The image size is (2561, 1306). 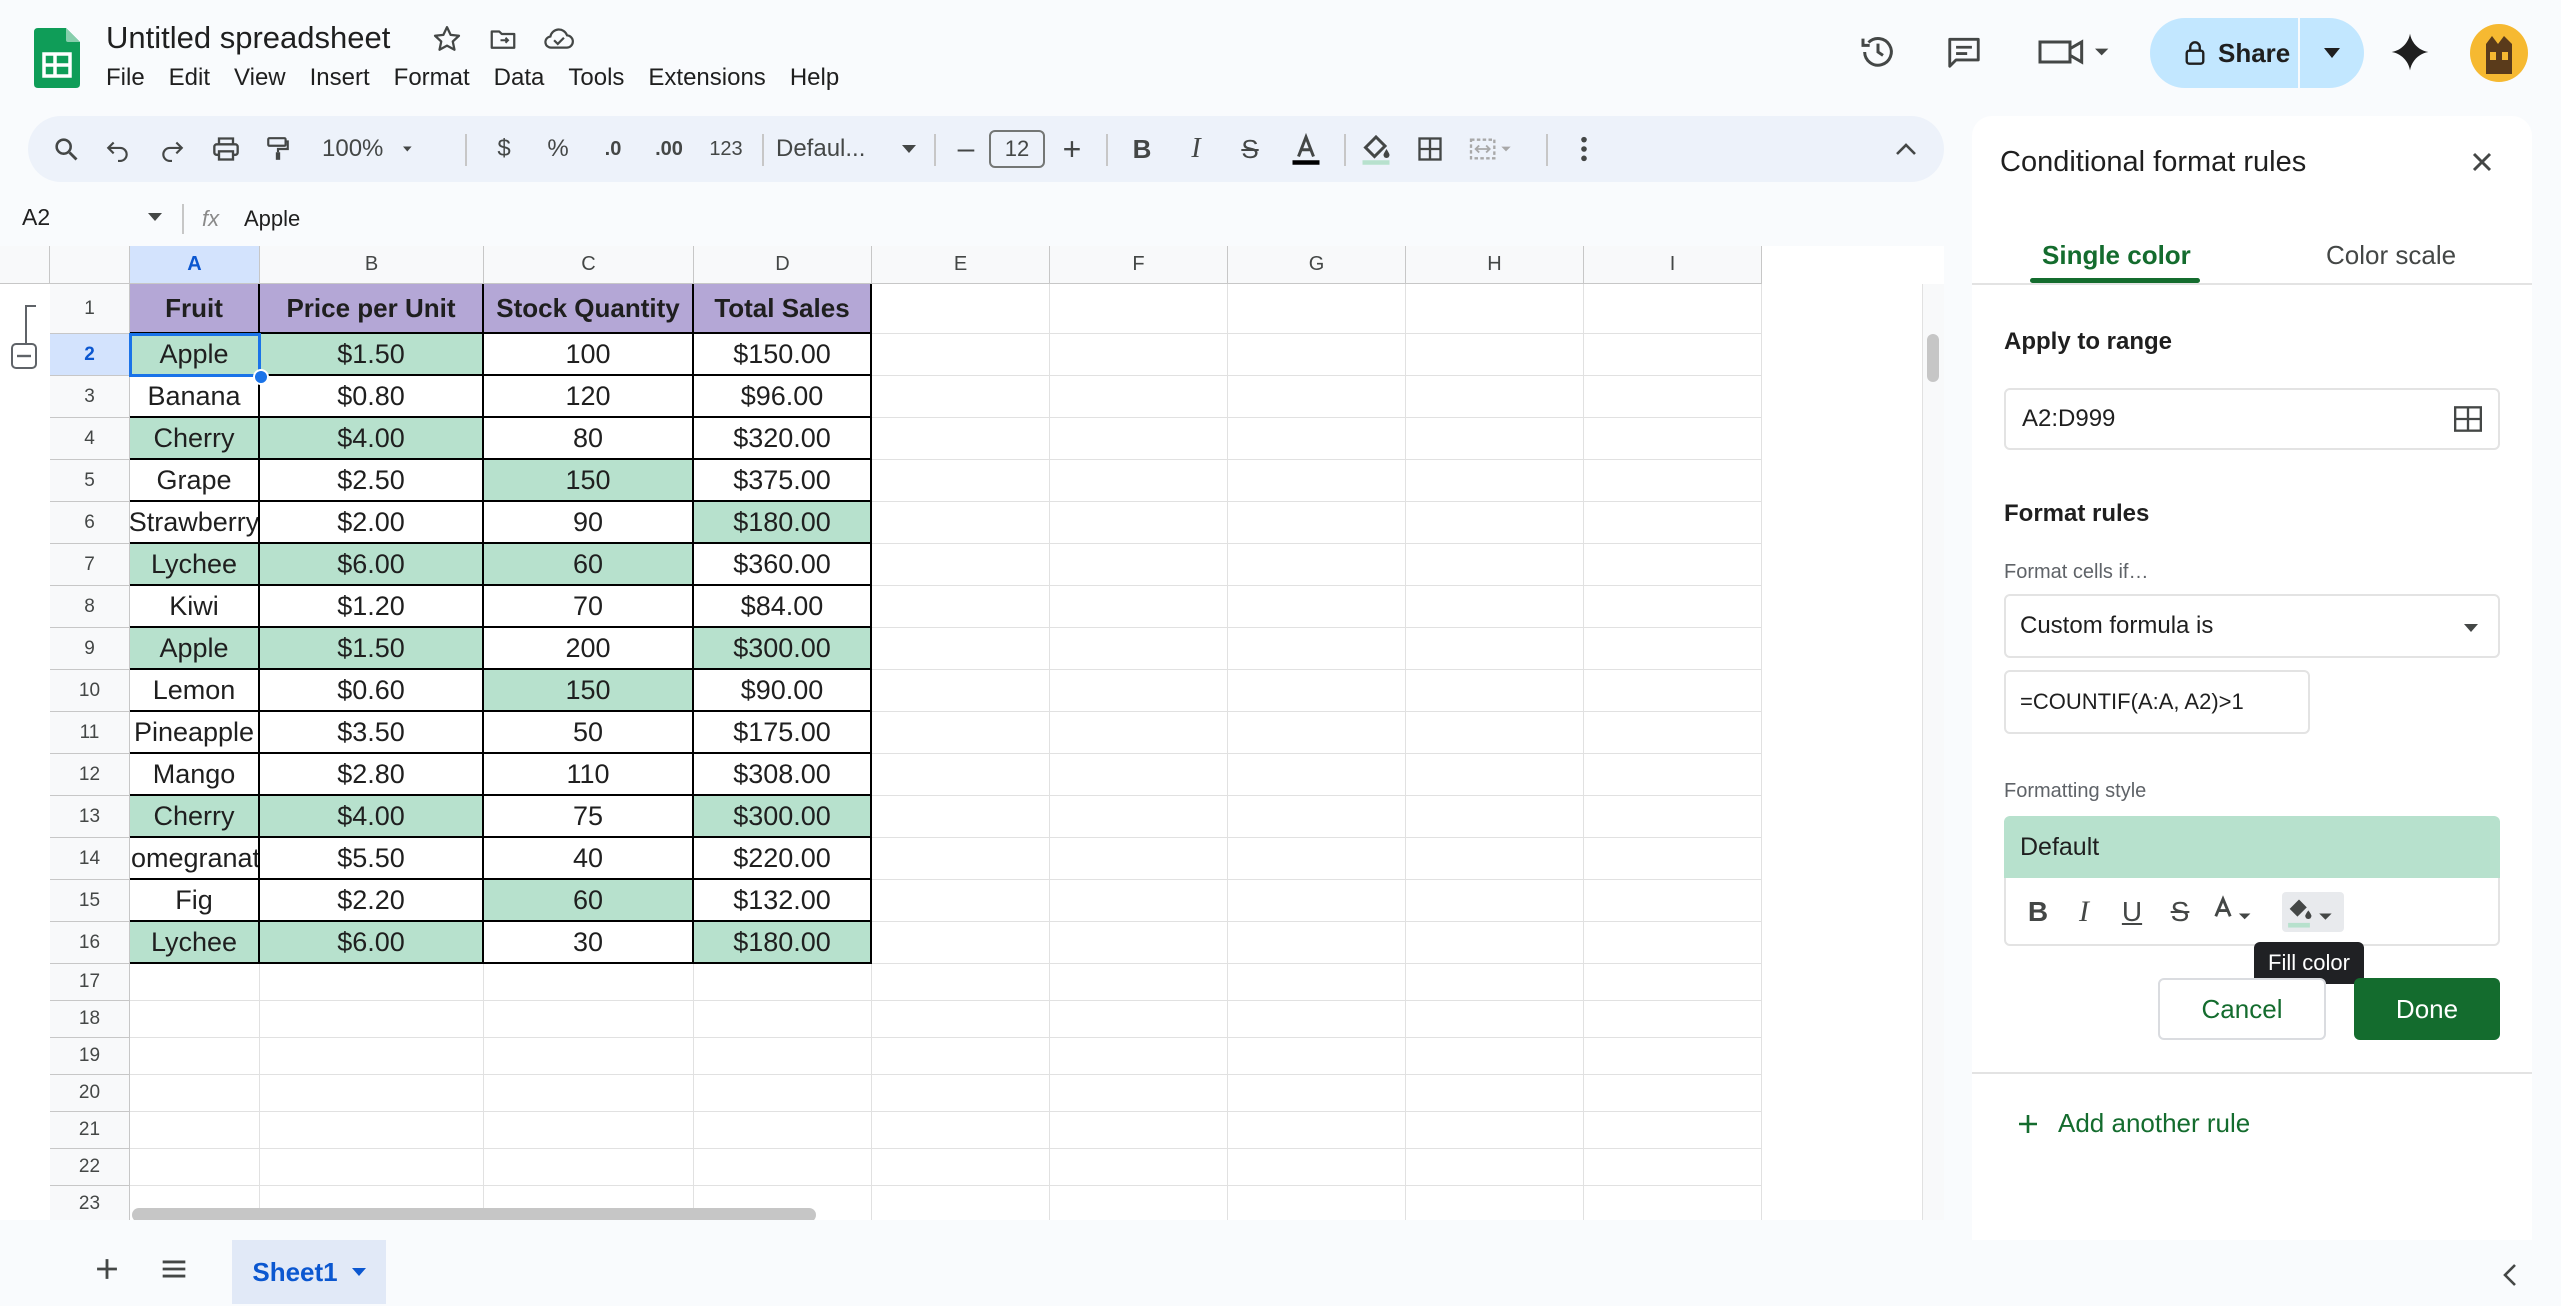 I want to click on table-cell: $2.20, so click(x=372, y=901).